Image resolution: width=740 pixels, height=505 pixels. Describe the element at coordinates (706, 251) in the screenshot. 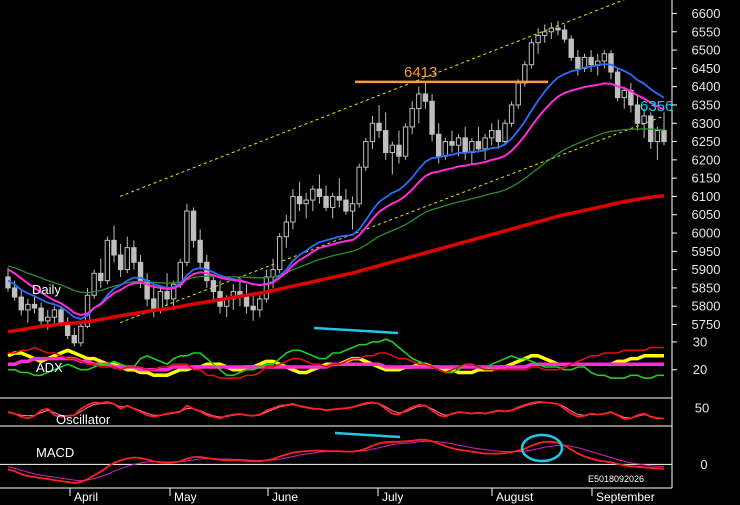

I see `price-tick-label: 5950` at that location.